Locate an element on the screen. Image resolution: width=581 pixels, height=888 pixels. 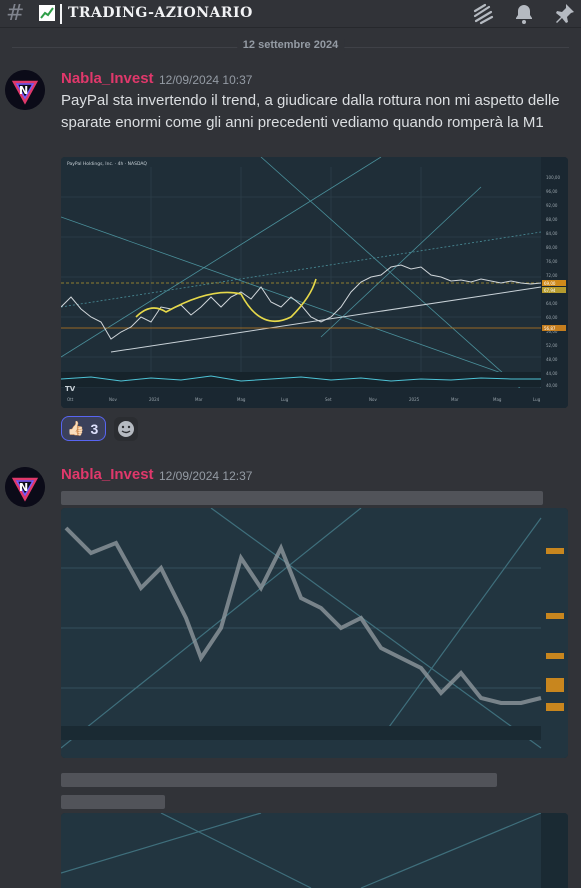
price-label: 88,00 is located at coordinates (552, 219).